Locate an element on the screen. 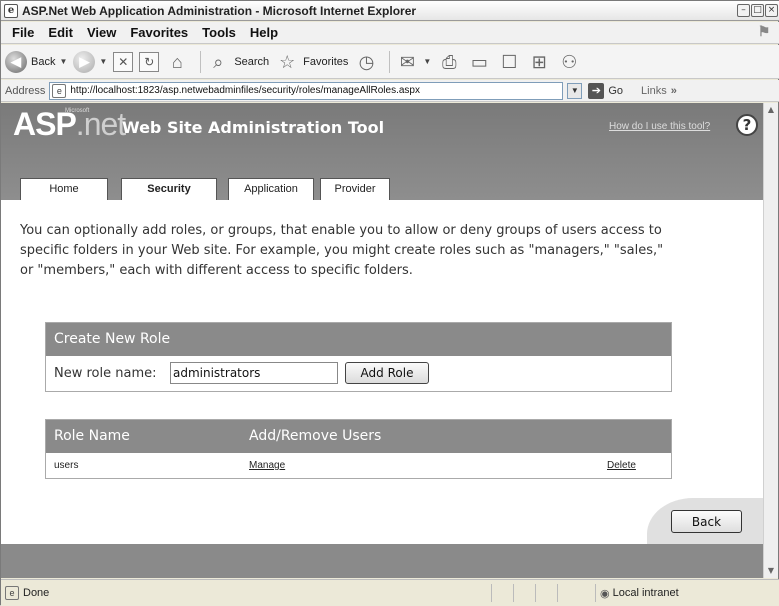  stop-button: ✕ is located at coordinates (123, 61).